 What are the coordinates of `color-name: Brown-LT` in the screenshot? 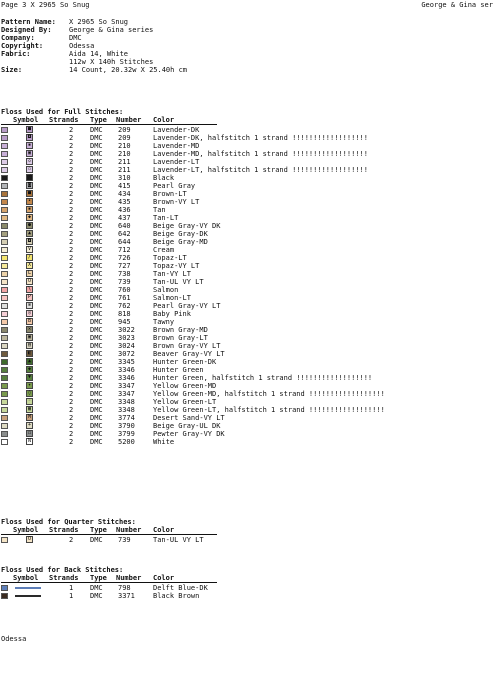 It's located at (170, 194).